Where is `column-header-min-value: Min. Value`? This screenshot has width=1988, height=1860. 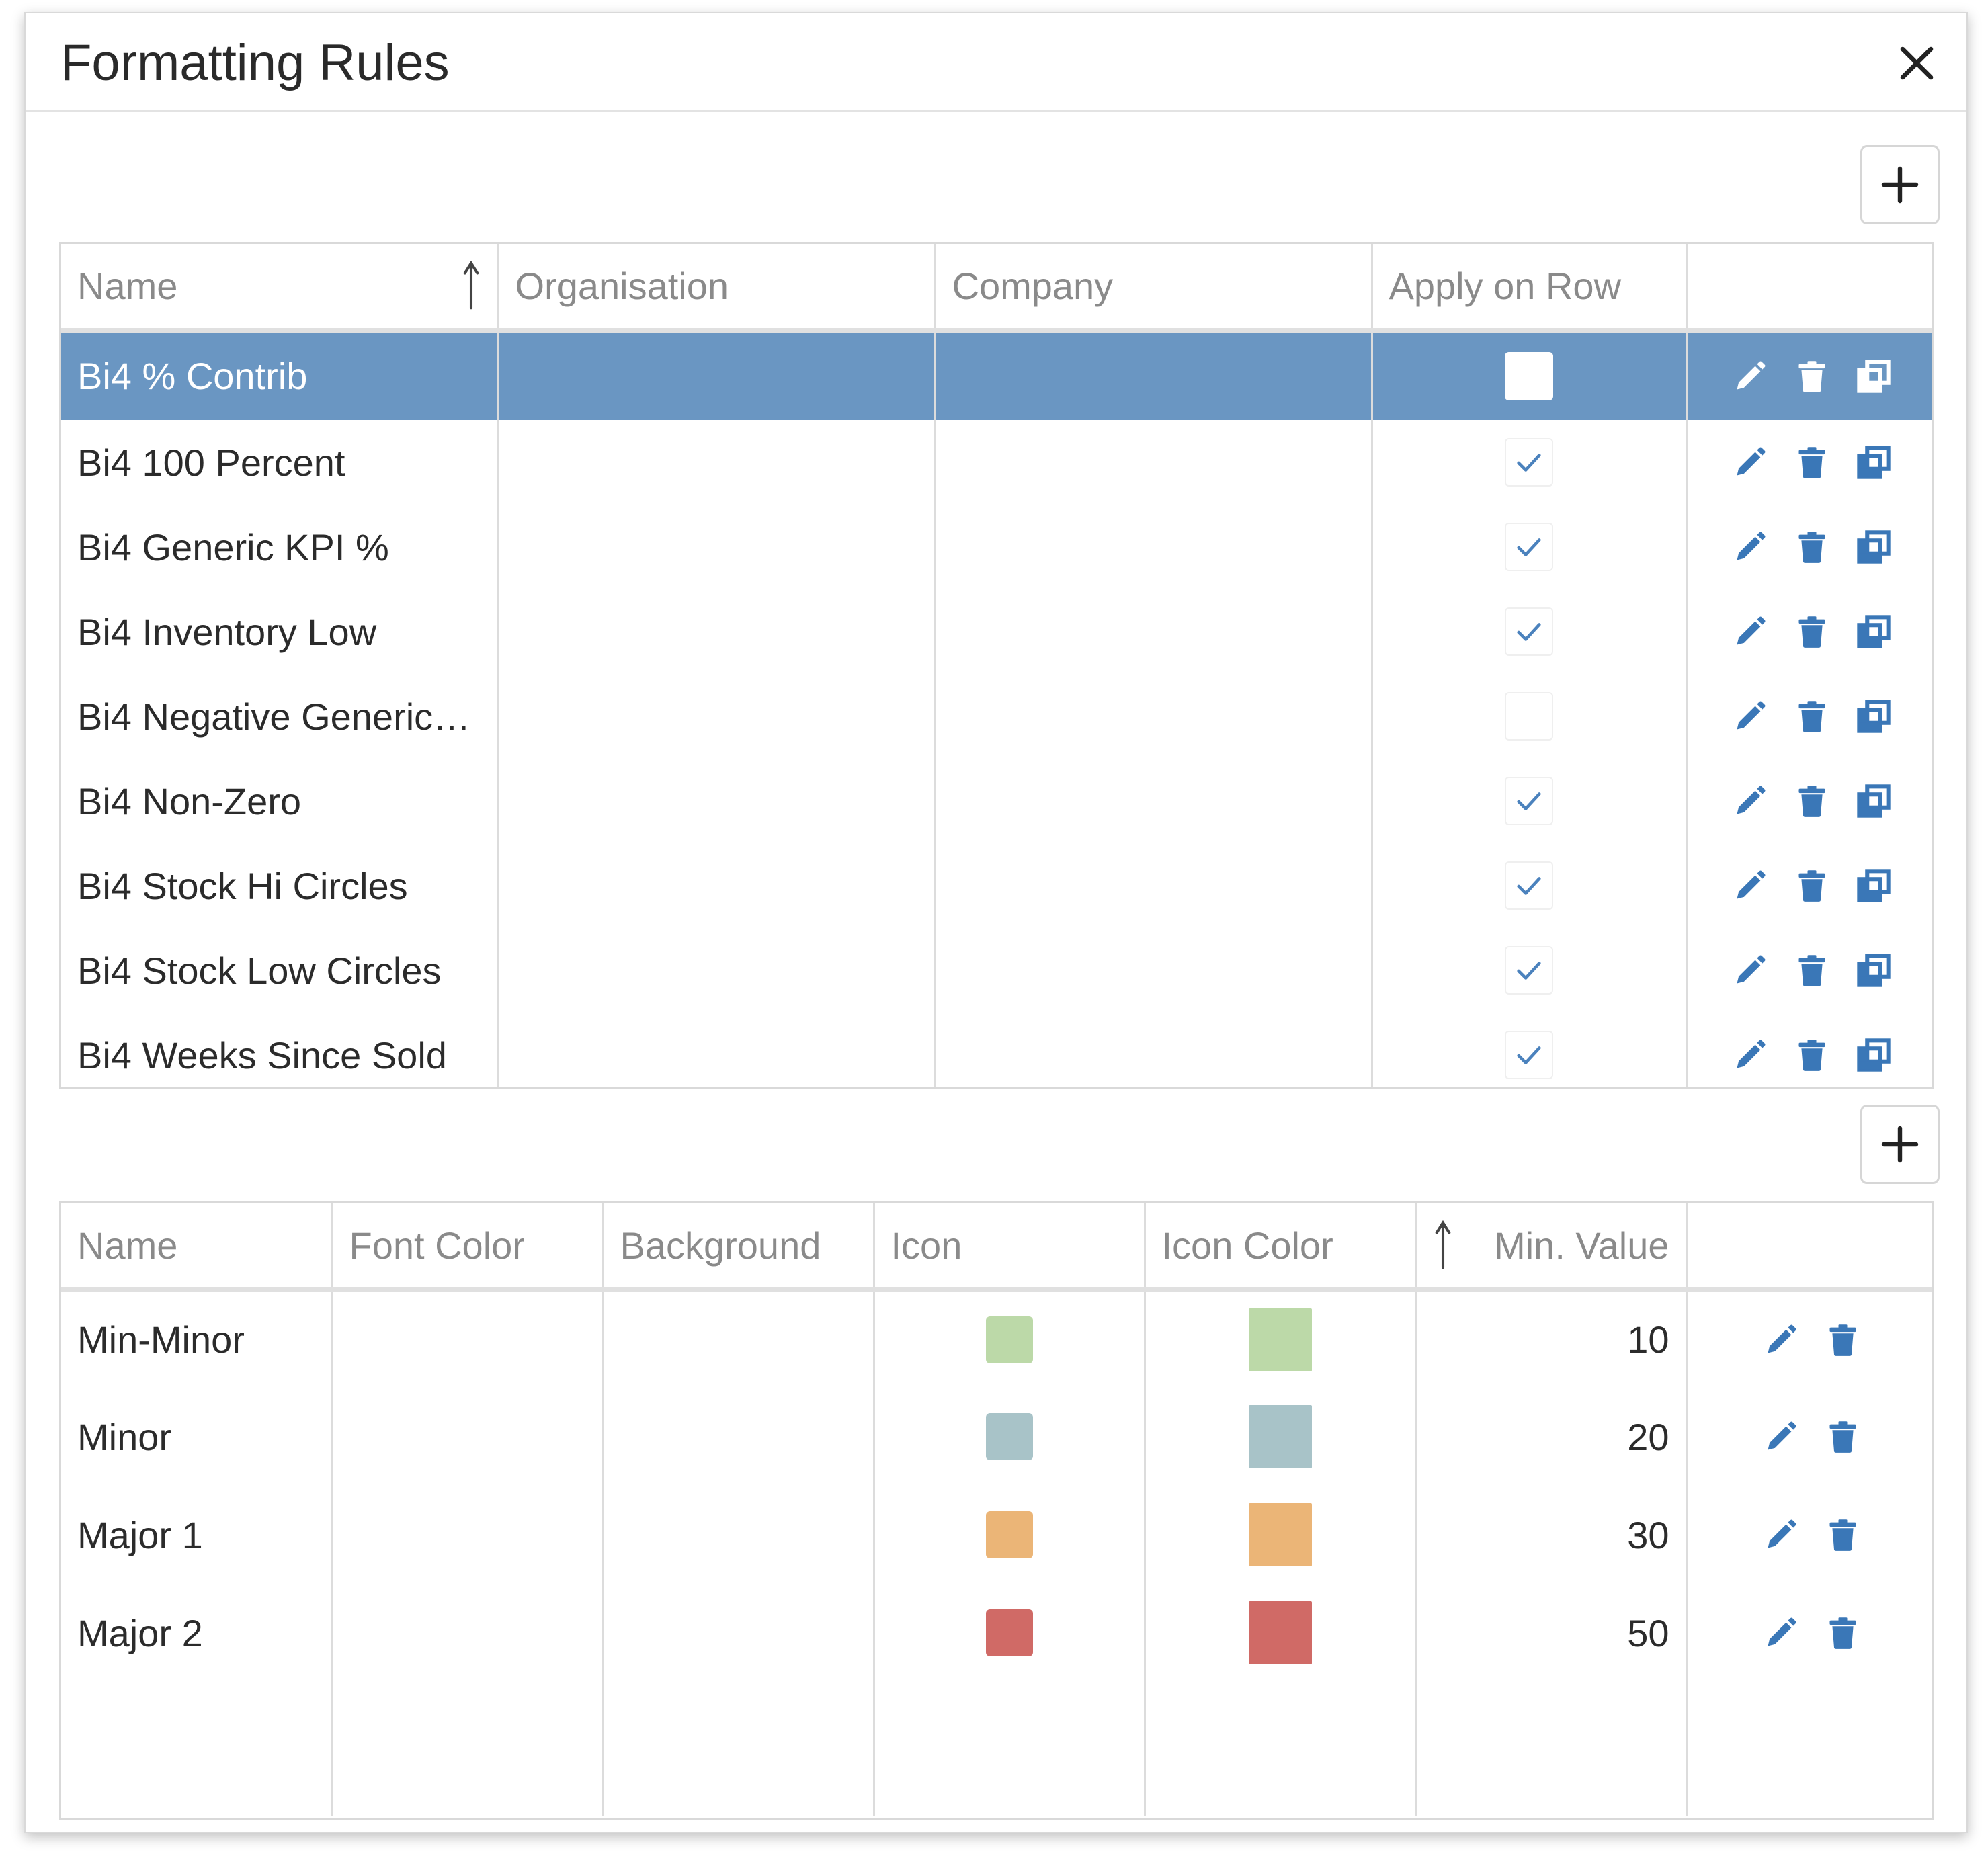
column-header-min-value: Min. Value is located at coordinates (1551, 1247).